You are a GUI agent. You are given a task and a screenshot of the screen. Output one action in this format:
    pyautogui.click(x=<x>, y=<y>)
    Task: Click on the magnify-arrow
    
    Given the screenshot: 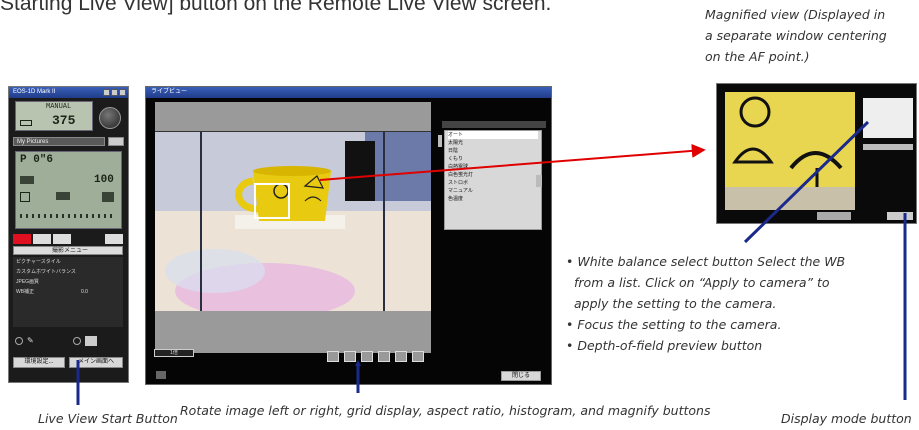 What is the action you would take?
    pyautogui.click(x=512, y=162)
    